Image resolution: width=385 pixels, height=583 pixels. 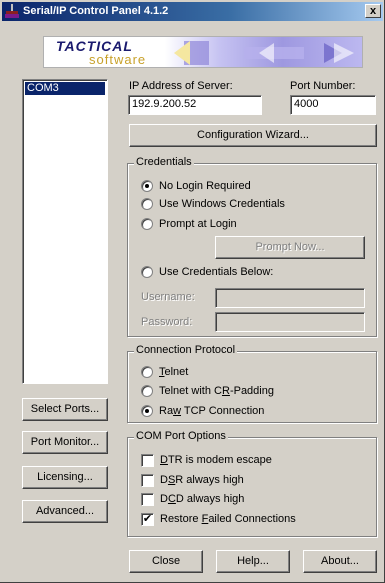 What do you see at coordinates (216, 272) in the screenshot?
I see `use-credentials-below-label: Use Credentials Below:` at bounding box center [216, 272].